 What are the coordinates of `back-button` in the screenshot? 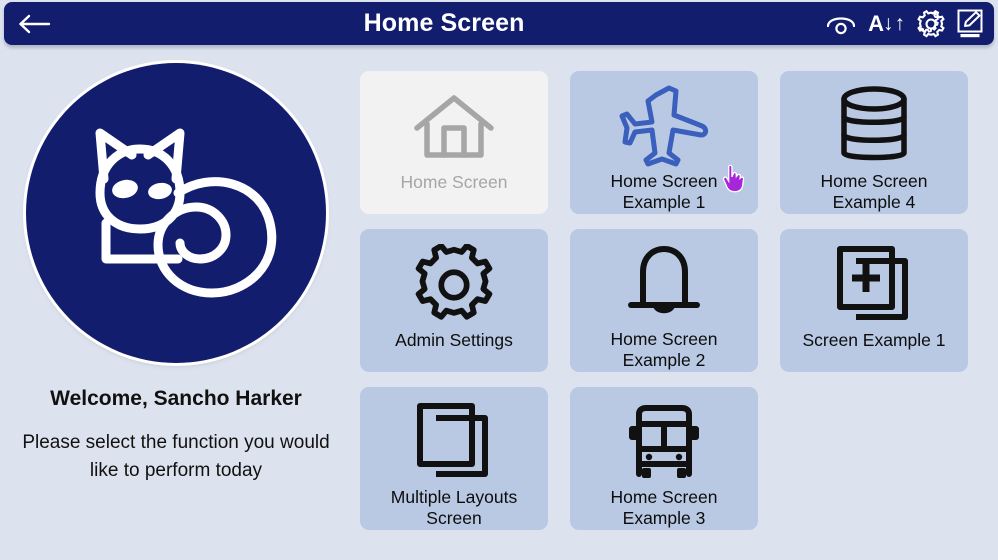 It's located at (41, 24).